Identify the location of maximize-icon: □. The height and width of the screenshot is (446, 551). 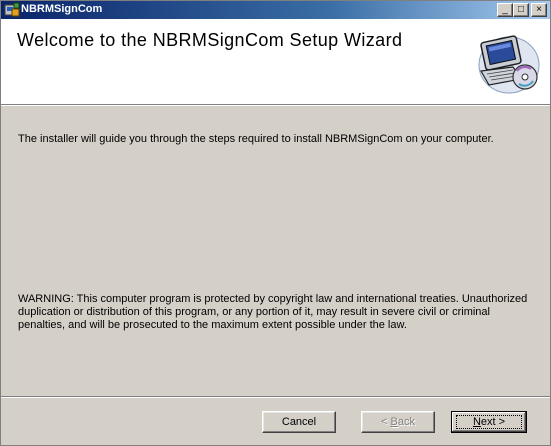
(521, 9).